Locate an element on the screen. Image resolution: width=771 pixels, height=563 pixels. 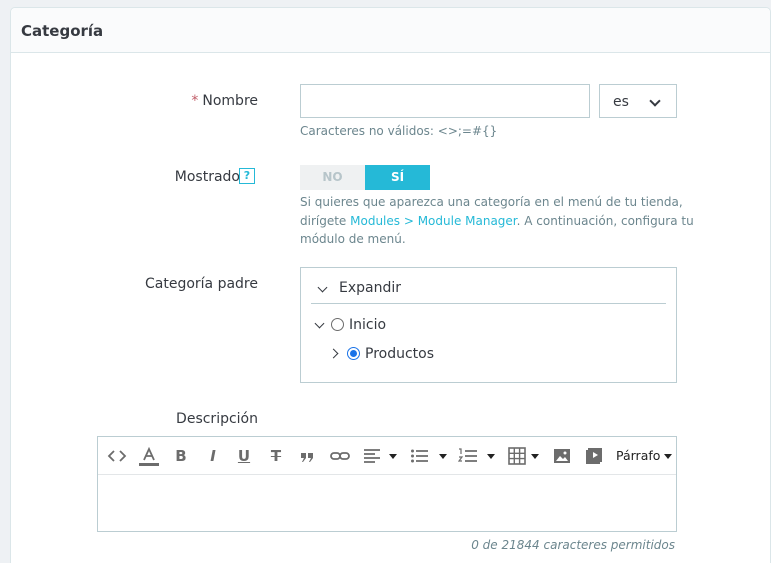
table-dropdown-icon is located at coordinates (535, 456).